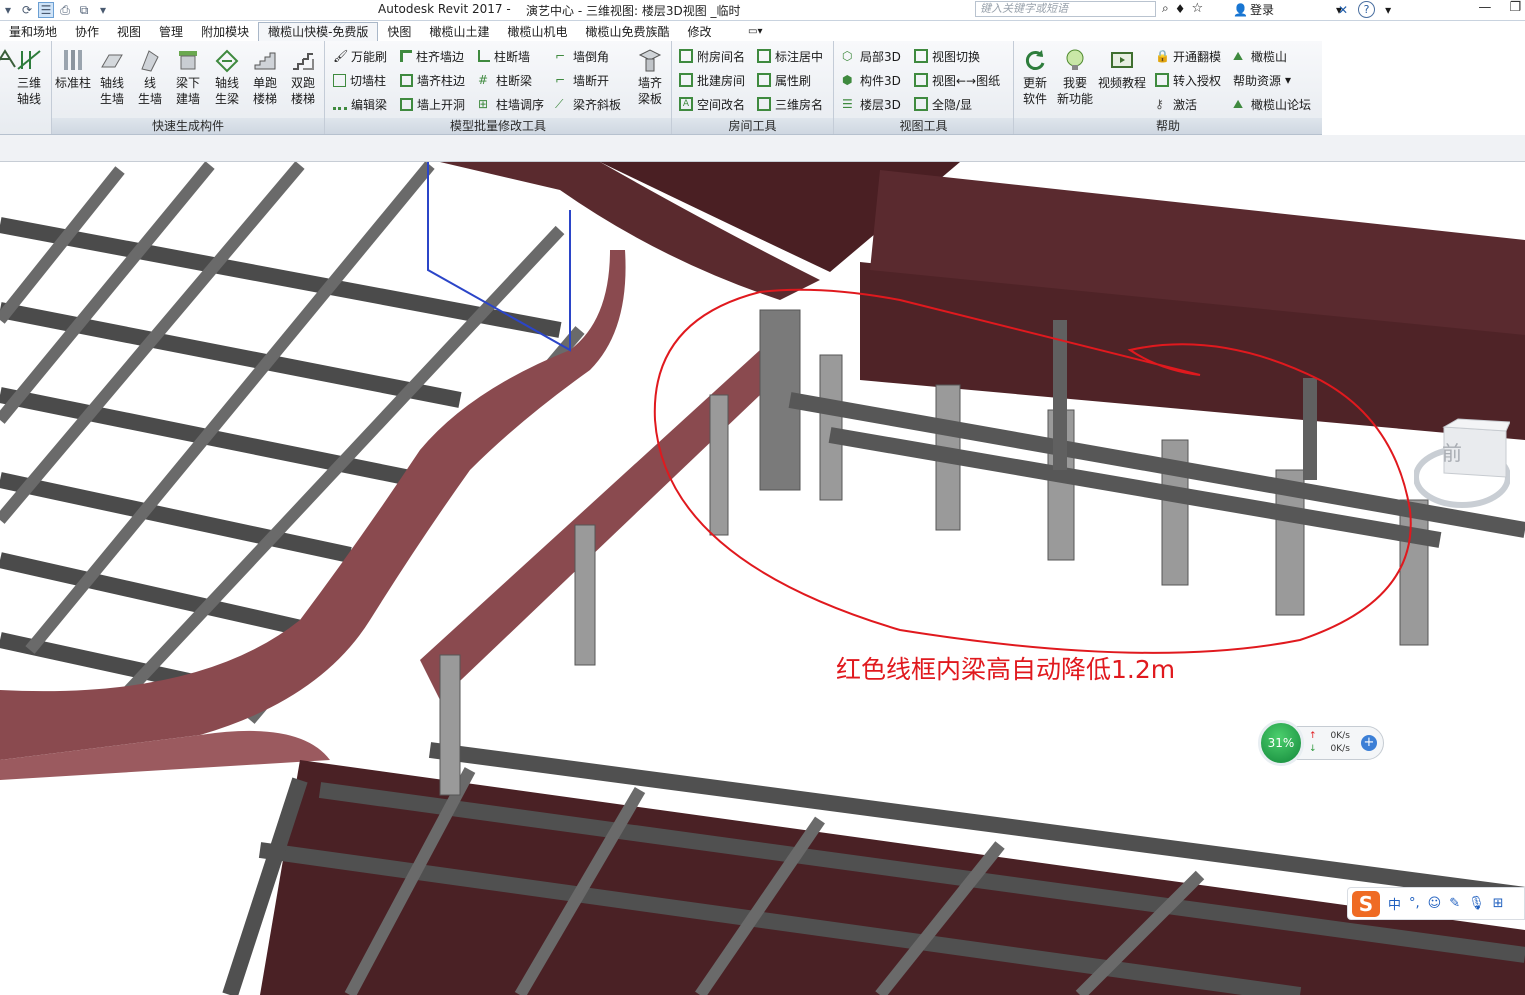  I want to click on axis-beam-button: 轴线 生梁, so click(227, 77).